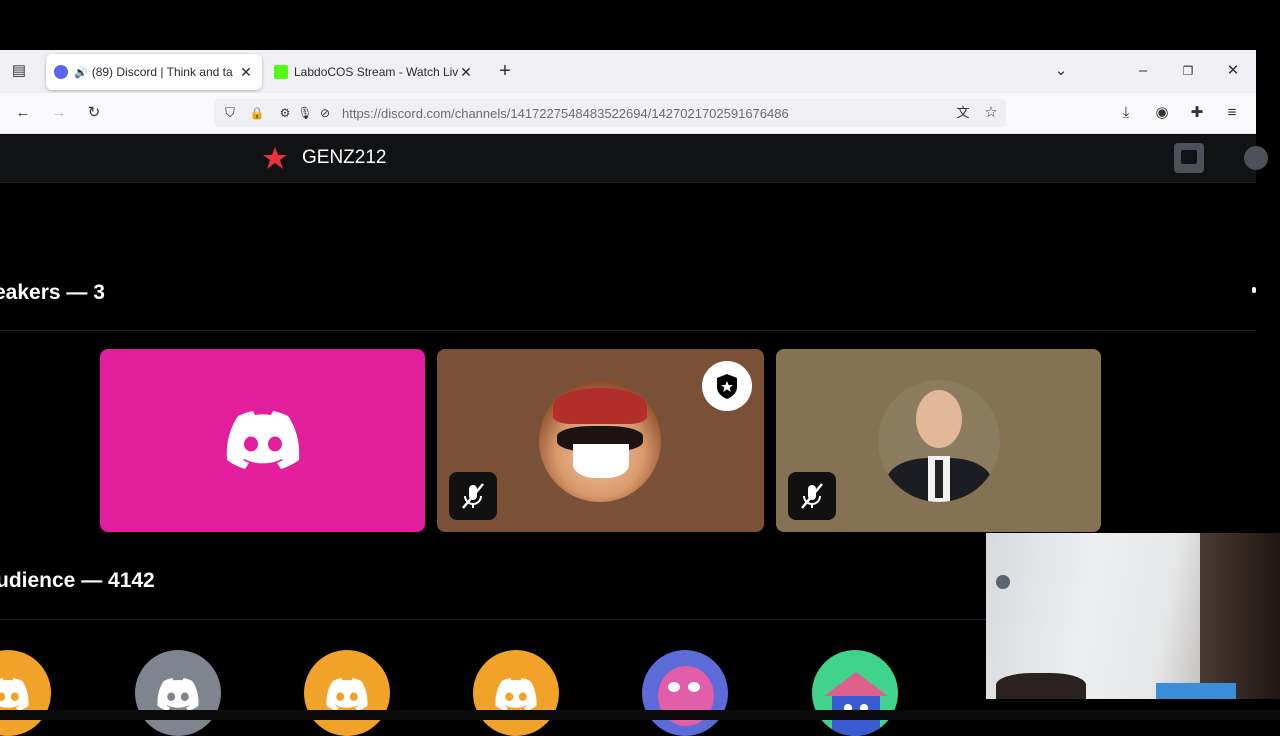 The image size is (1280, 736). I want to click on moderator-shield-icon, so click(727, 386).